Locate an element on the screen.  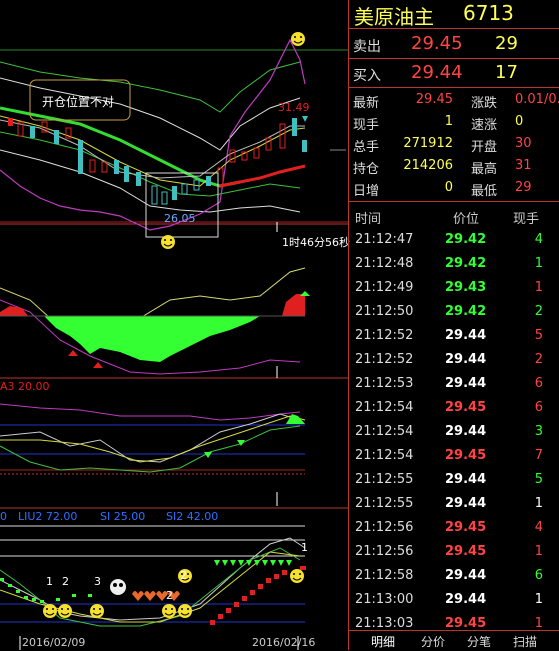
quote-label: 涨跌 is located at coordinates (484, 103).